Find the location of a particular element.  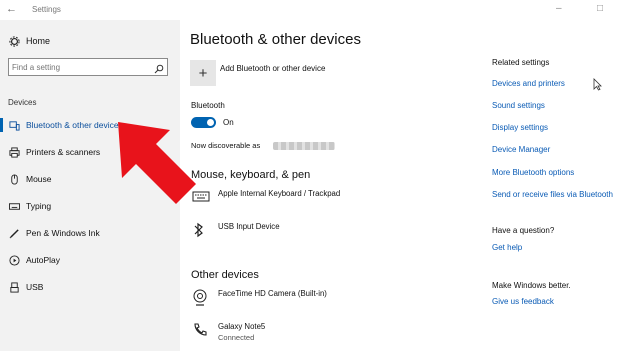

keyboard-icon is located at coordinates (14, 206).